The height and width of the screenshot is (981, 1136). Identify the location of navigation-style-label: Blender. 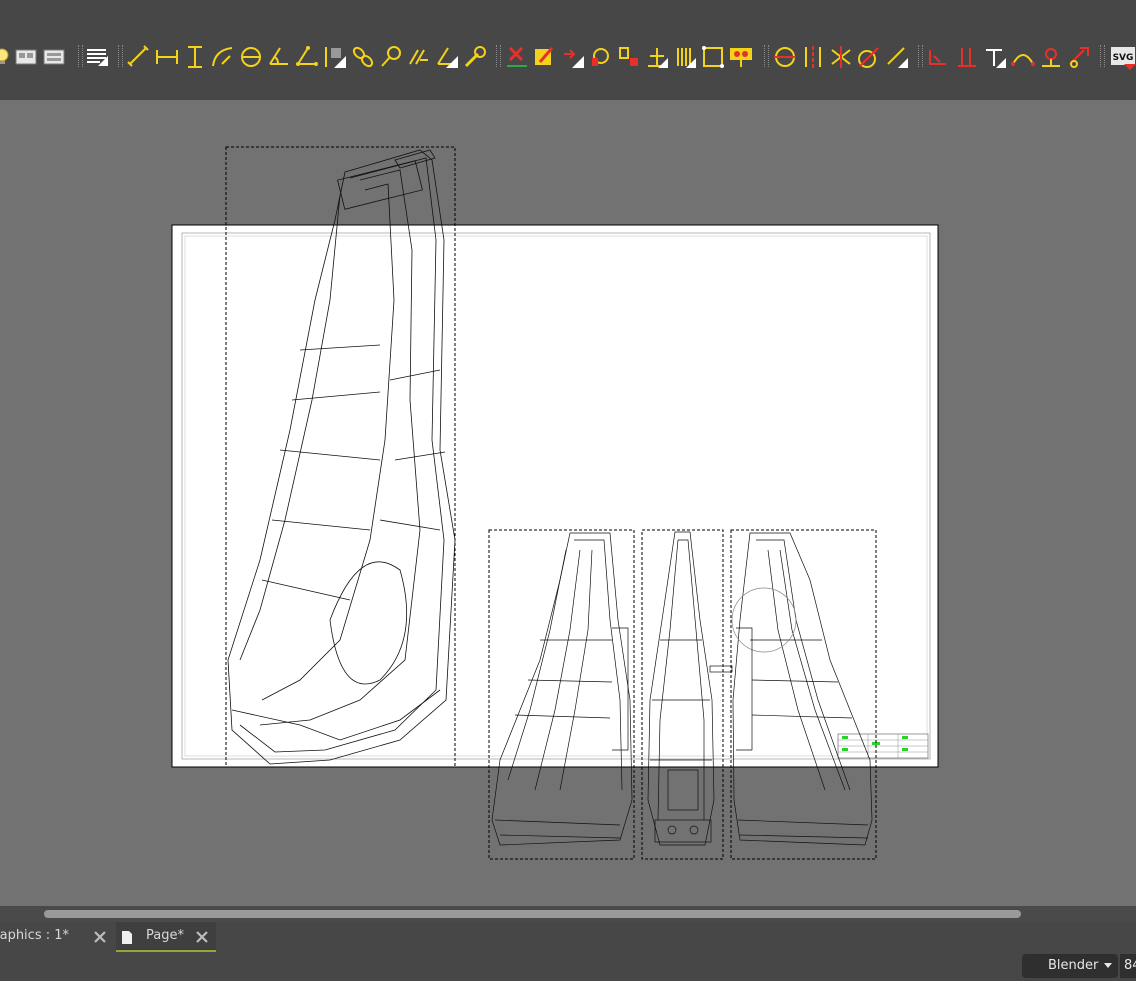
(1073, 965).